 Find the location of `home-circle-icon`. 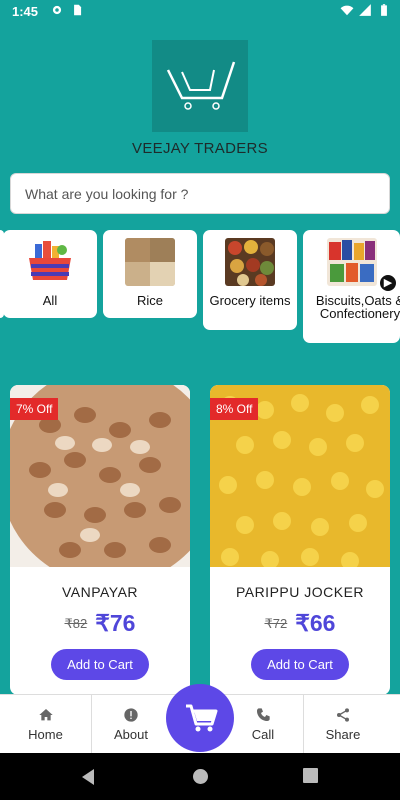

home-circle-icon is located at coordinates (200, 776).